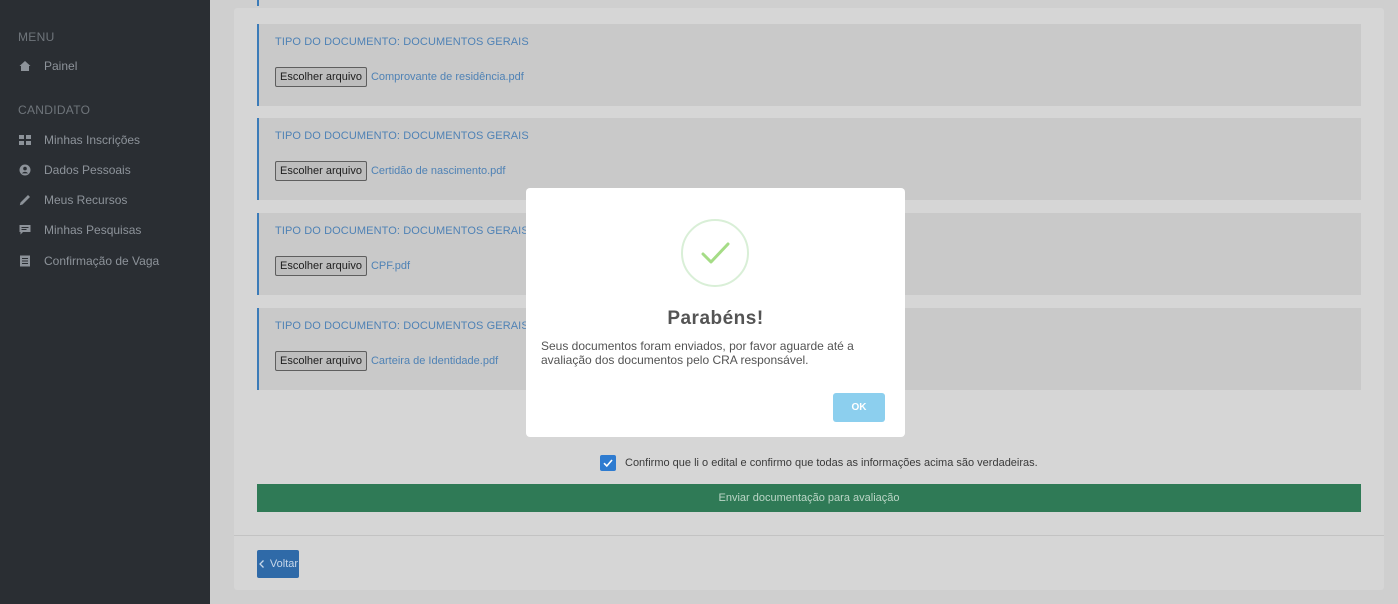 Image resolution: width=1398 pixels, height=604 pixels. What do you see at coordinates (25, 66) in the screenshot?
I see `home-icon` at bounding box center [25, 66].